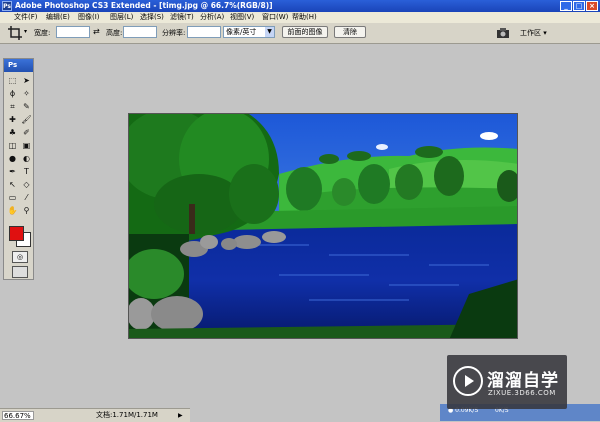 The width and height of the screenshot is (600, 422). What do you see at coordinates (26, 184) in the screenshot?
I see `shape-icon: ◇` at bounding box center [26, 184].